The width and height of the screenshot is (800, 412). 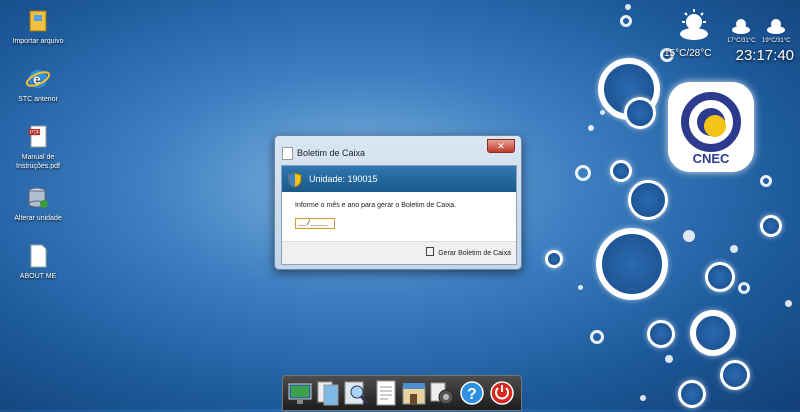 What do you see at coordinates (694, 27) in the screenshot?
I see `partly-cloudy-icon` at bounding box center [694, 27].